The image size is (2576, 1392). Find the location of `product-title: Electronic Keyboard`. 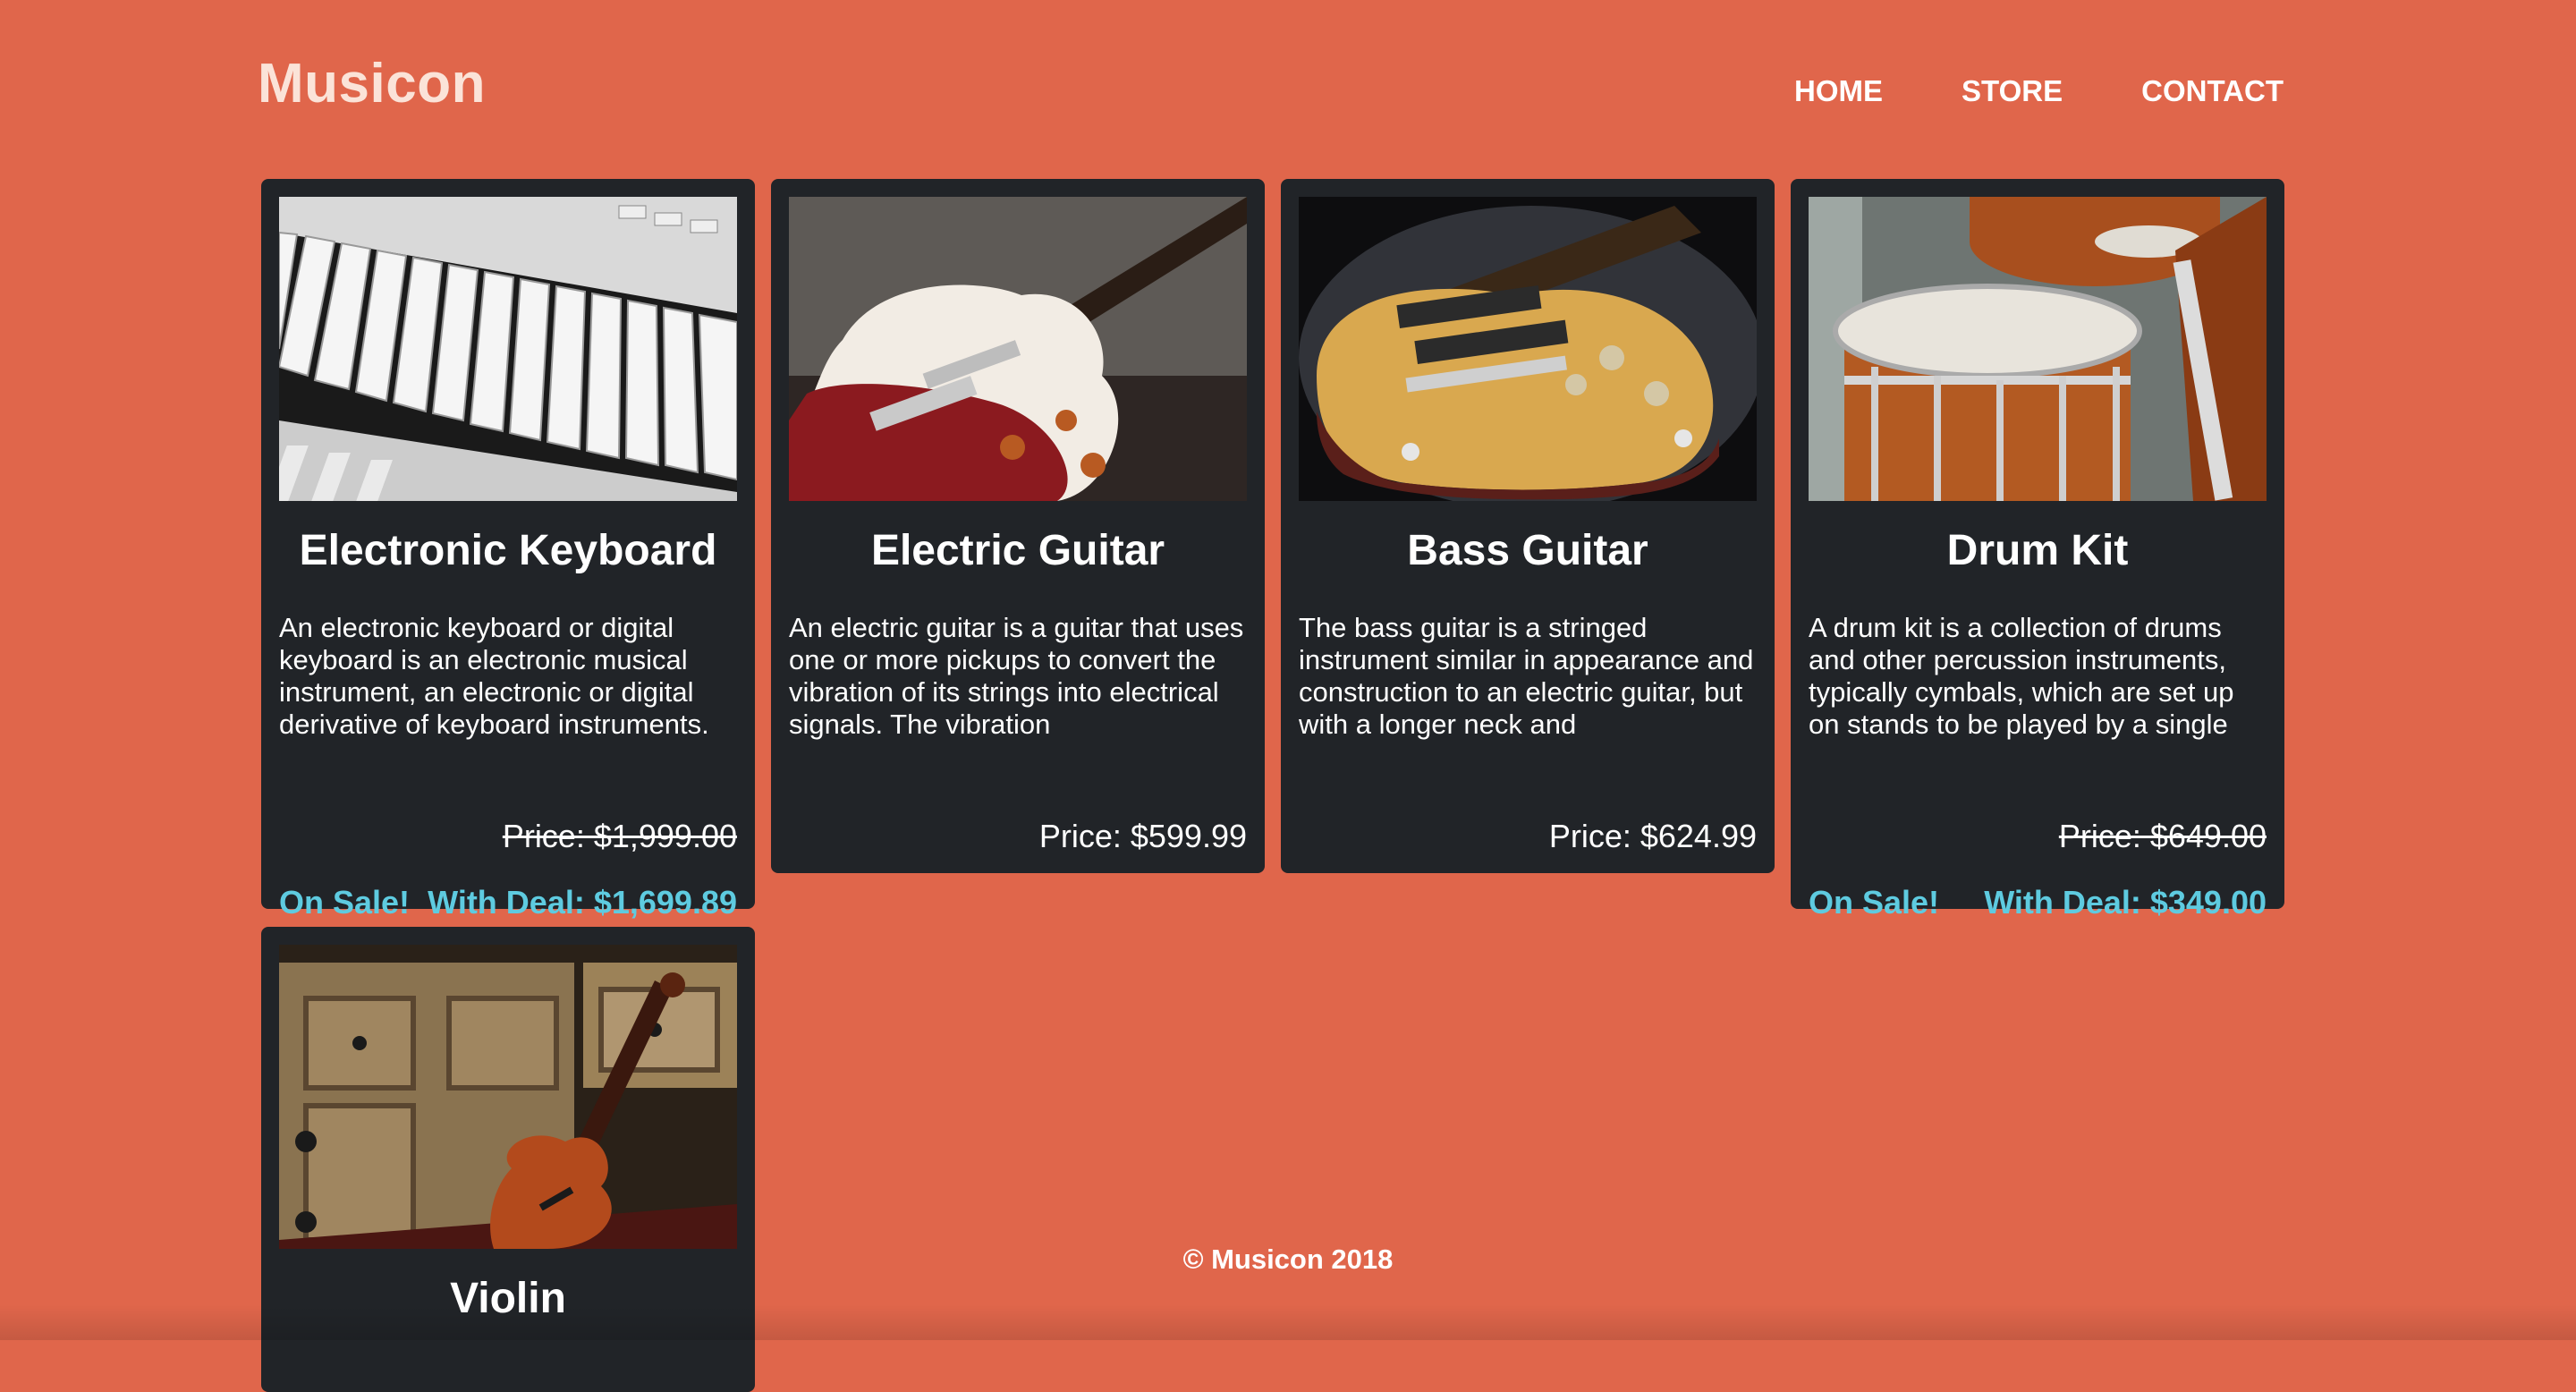

product-title: Electronic Keyboard is located at coordinates (508, 550).